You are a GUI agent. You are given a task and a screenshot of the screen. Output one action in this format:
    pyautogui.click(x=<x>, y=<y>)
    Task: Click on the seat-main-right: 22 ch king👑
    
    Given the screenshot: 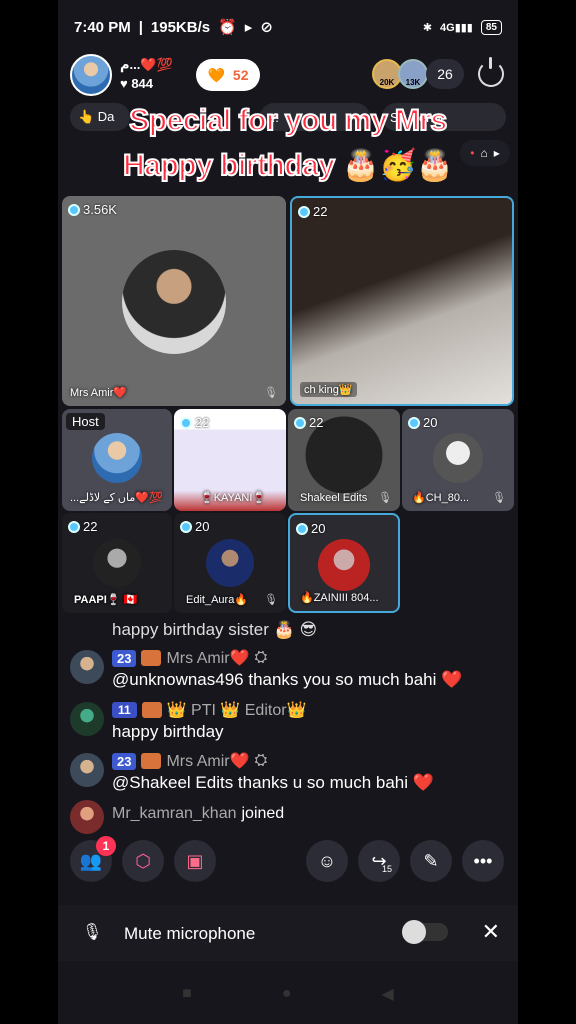 What is the action you would take?
    pyautogui.click(x=402, y=301)
    